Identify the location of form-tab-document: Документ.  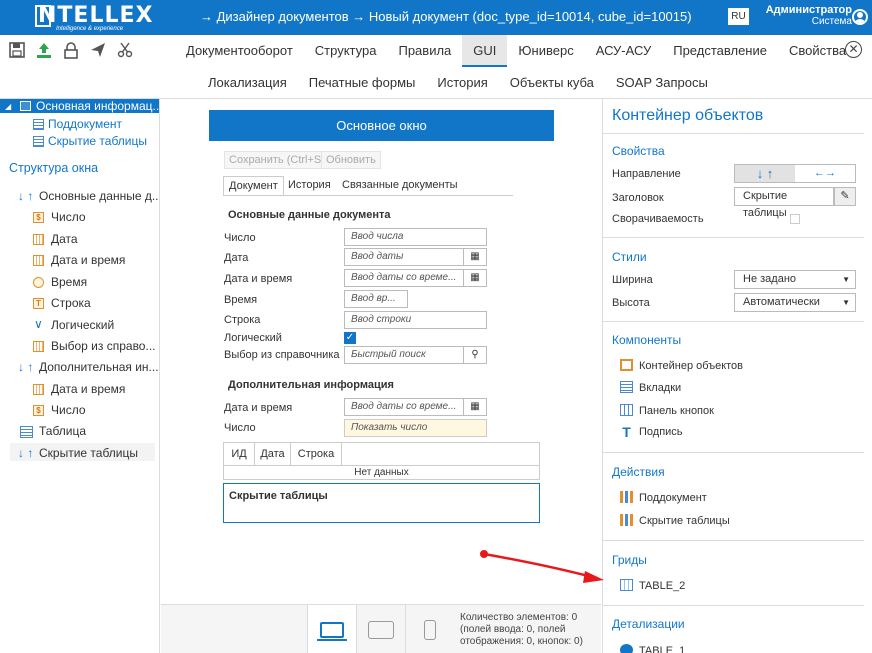
(253, 186).